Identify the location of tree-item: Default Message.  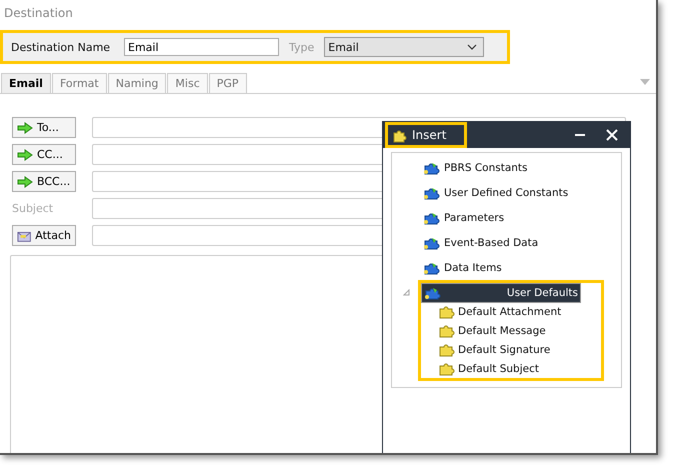
(501, 330).